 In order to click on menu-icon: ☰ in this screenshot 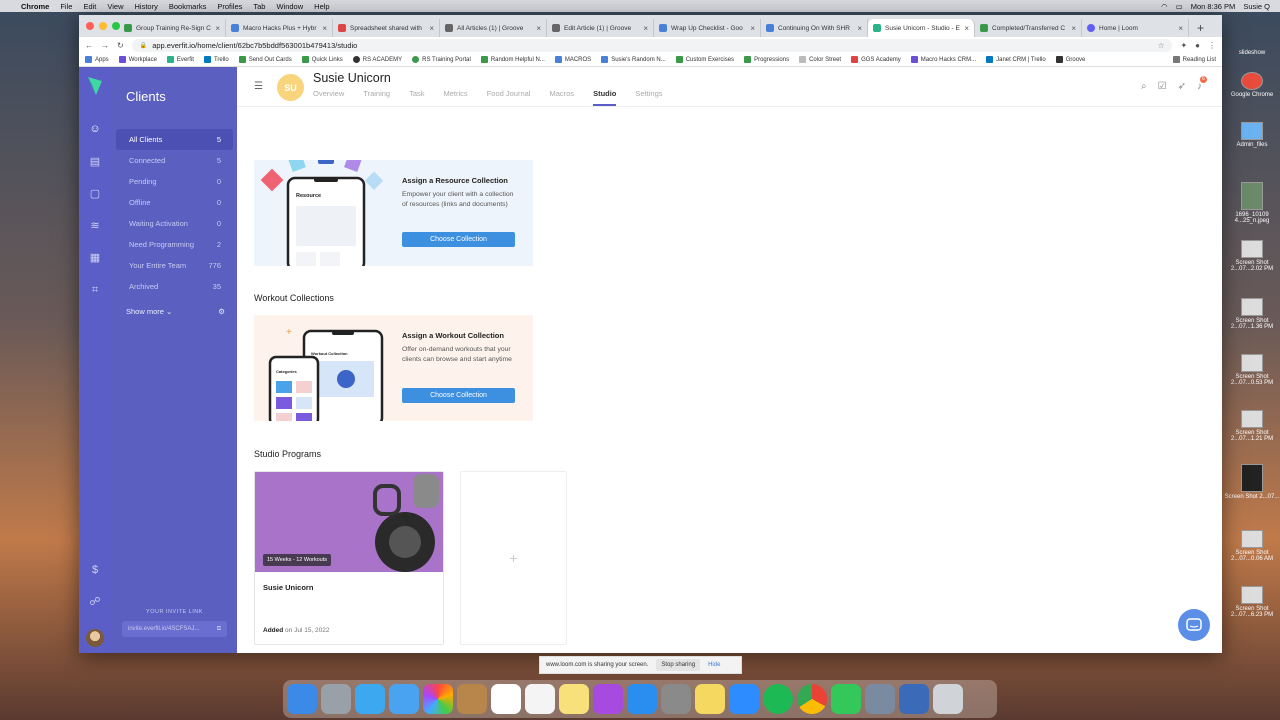, I will do `click(258, 86)`.